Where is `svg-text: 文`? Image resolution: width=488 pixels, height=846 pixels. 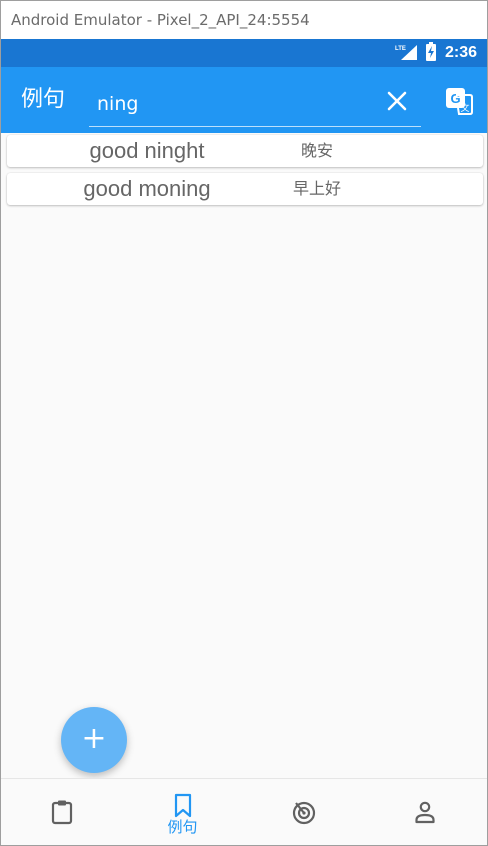 svg-text: 文 is located at coordinates (464, 108).